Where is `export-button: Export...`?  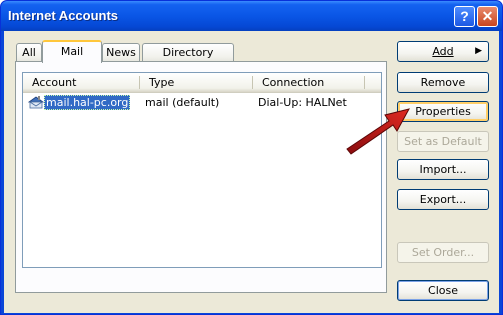 export-button: Export... is located at coordinates (443, 199).